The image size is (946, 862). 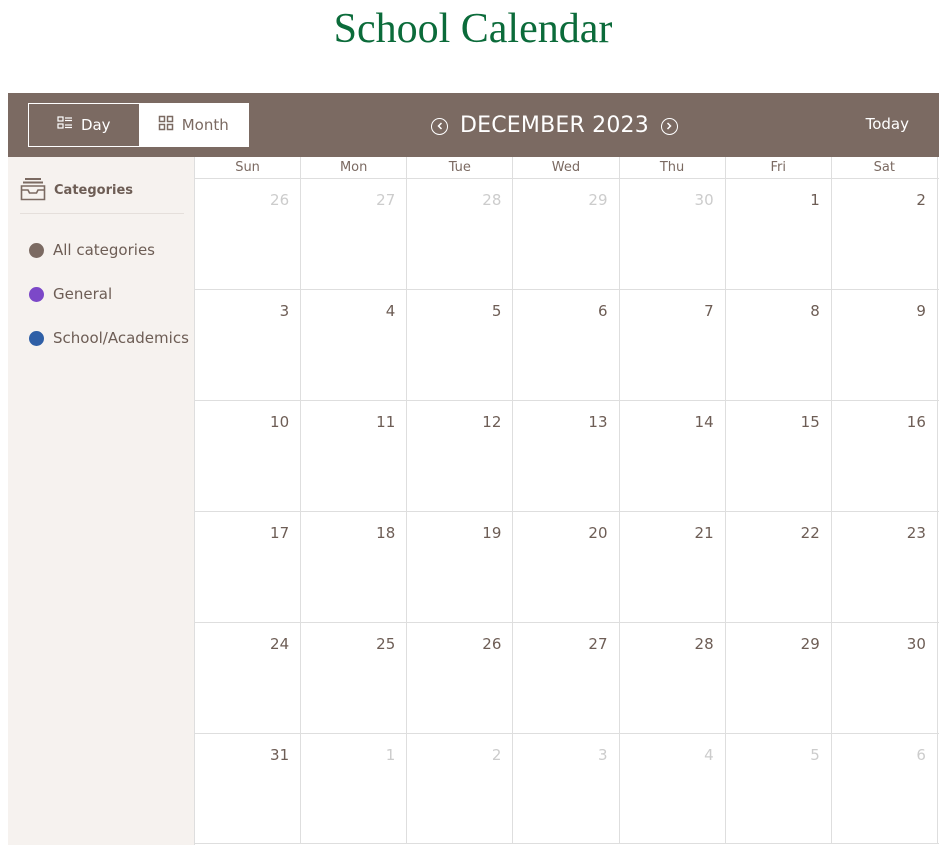 What do you see at coordinates (473, 29) in the screenshot?
I see `page-title: School Calendar` at bounding box center [473, 29].